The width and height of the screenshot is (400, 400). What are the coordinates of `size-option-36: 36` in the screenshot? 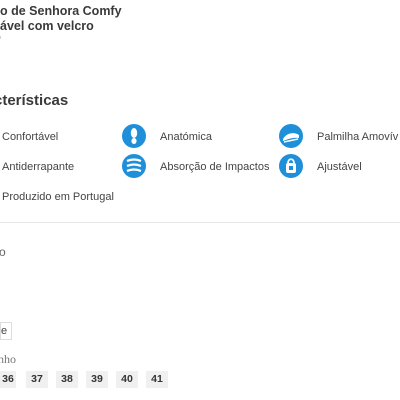 It's located at (8, 379).